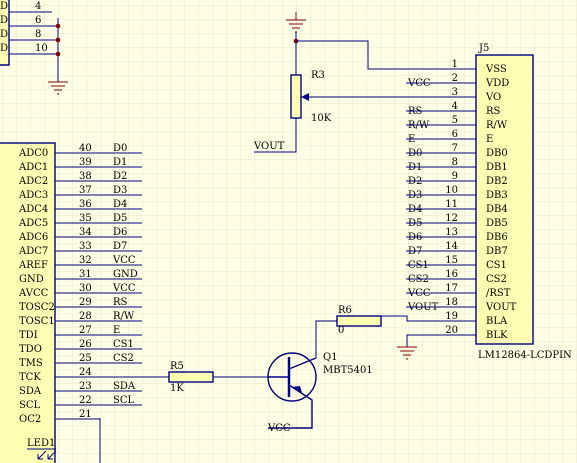 The image size is (577, 463). Describe the element at coordinates (341, 330) in the screenshot. I see `r6-value: 0` at that location.